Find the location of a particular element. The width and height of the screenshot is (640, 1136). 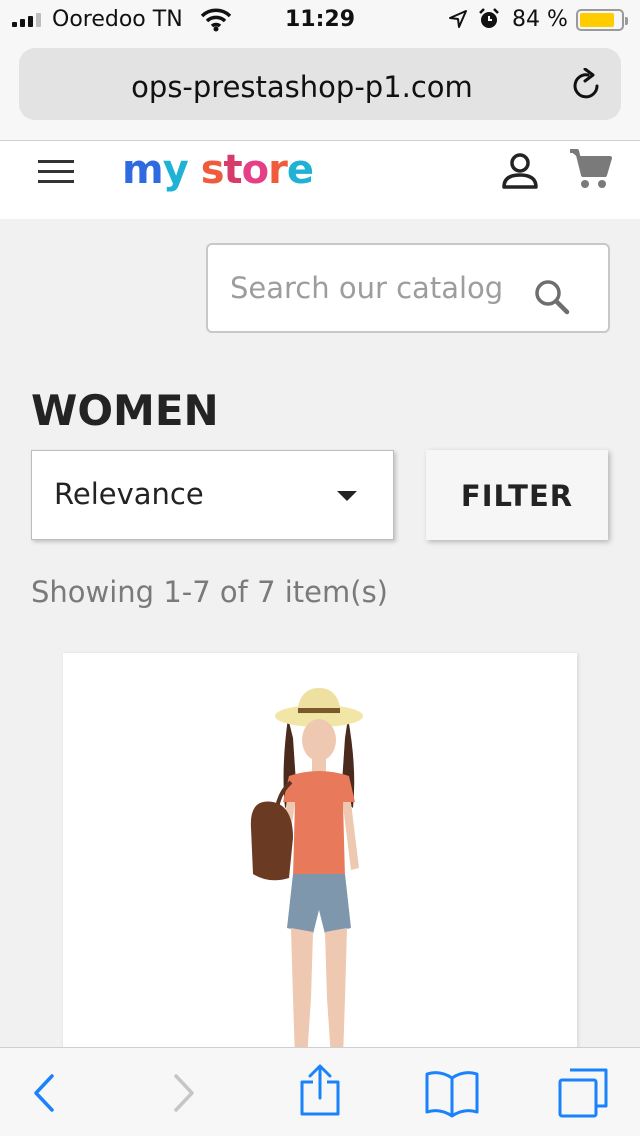

store-header: my store is located at coordinates (320, 180).